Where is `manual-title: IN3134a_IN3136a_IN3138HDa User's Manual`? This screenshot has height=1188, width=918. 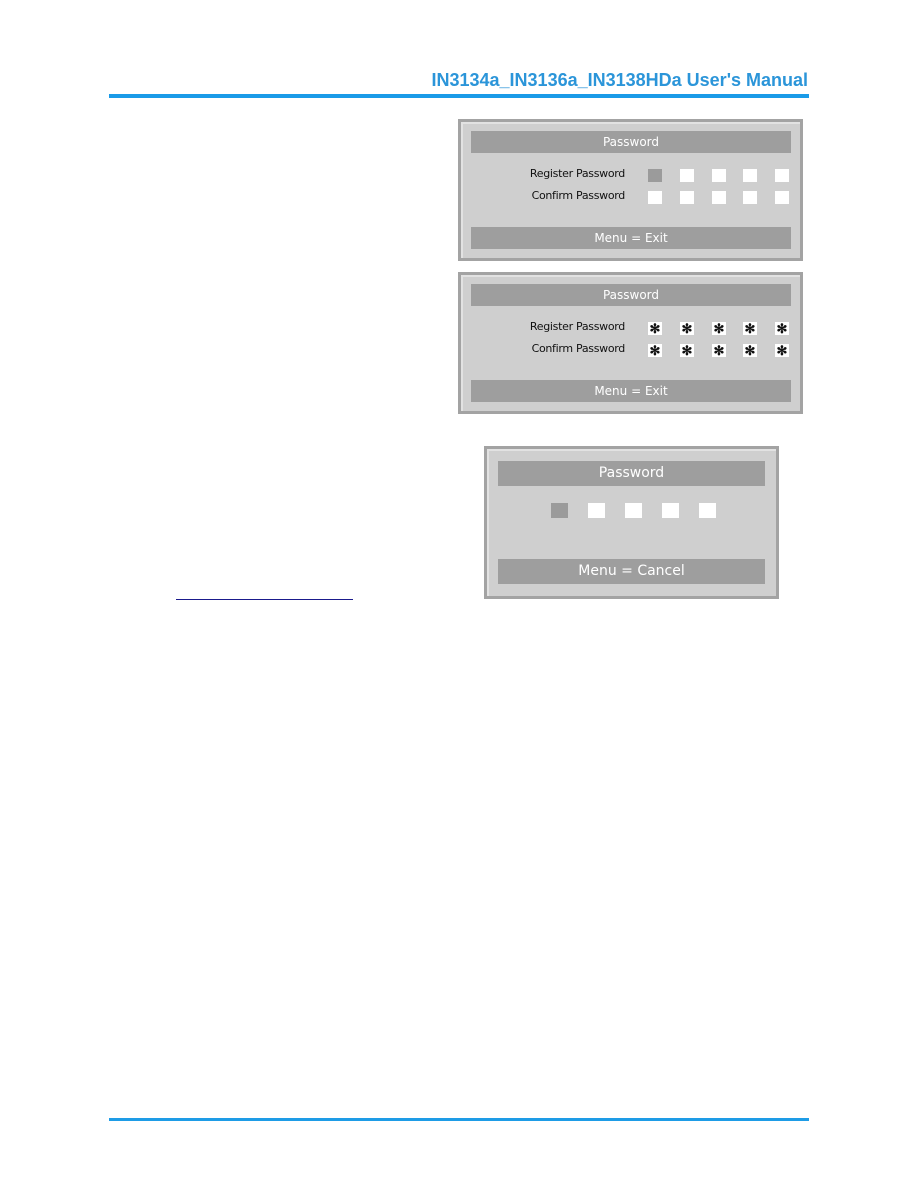 manual-title: IN3134a_IN3136a_IN3138HDa User's Manual is located at coordinates (619, 80).